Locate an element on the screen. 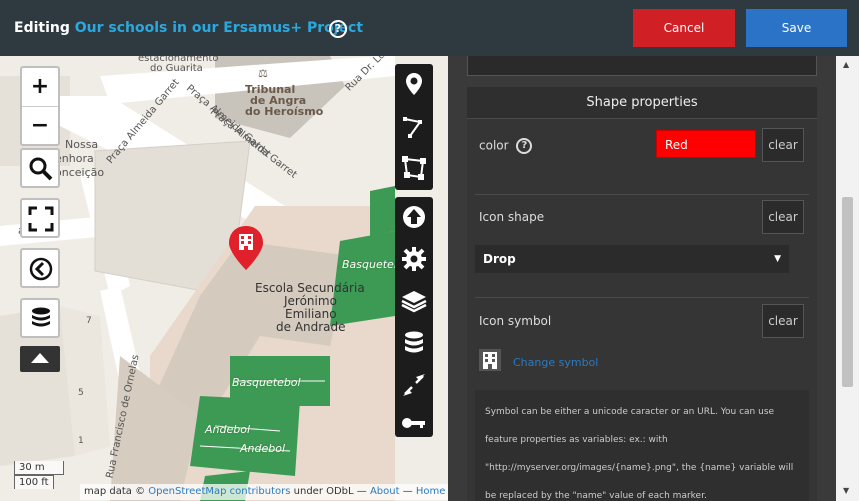 This screenshot has width=859, height=501. key-icon is located at coordinates (414, 423).